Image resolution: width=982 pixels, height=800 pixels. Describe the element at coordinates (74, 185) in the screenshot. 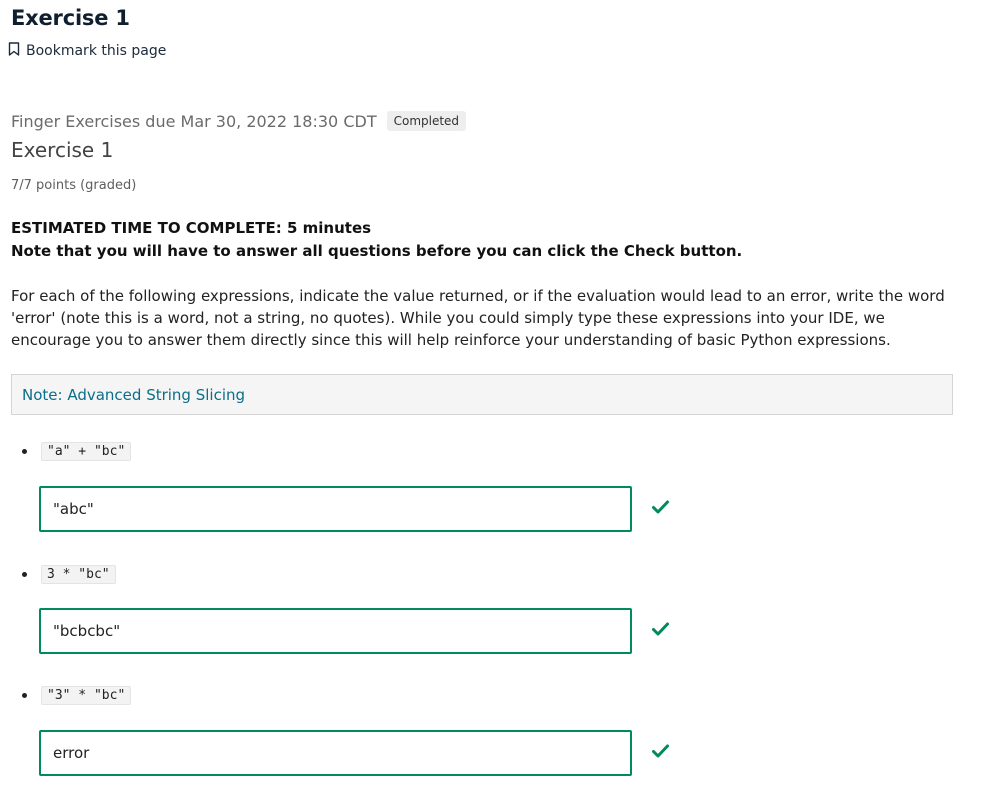

I see `points-label: 7/7 points (graded)` at that location.